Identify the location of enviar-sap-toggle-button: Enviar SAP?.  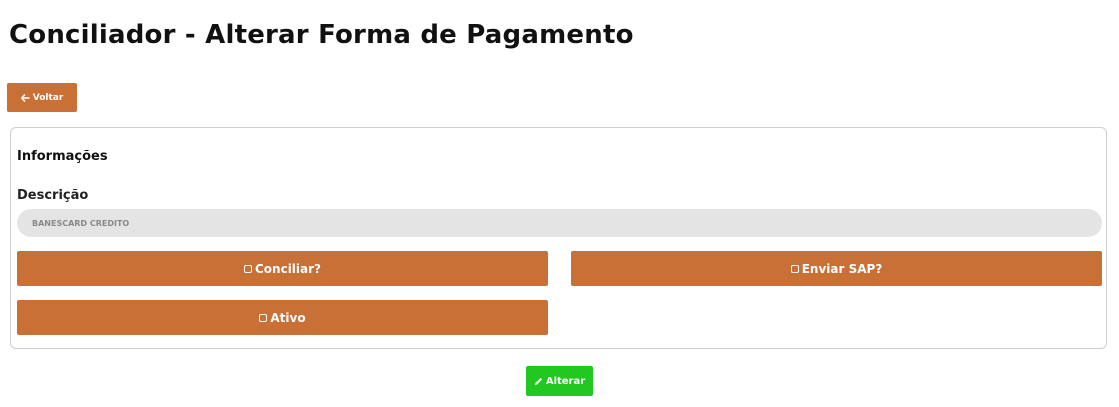
(836, 268).